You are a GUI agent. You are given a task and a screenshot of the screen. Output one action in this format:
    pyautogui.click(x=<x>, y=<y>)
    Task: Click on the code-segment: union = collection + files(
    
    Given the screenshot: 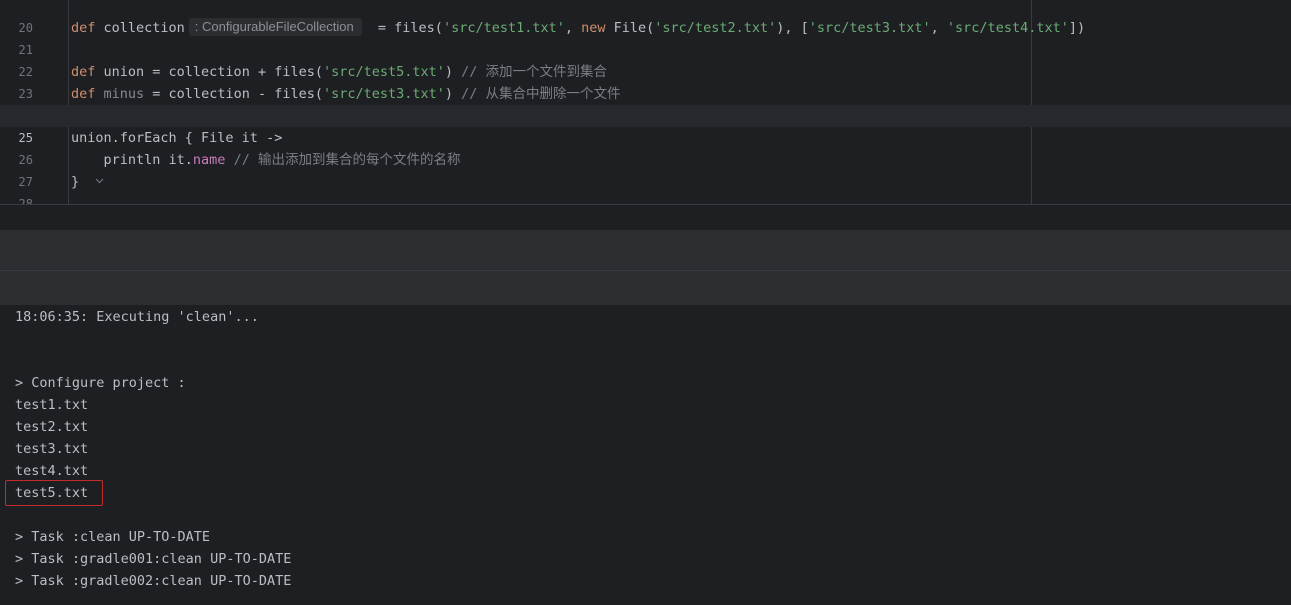 What is the action you would take?
    pyautogui.click(x=209, y=72)
    